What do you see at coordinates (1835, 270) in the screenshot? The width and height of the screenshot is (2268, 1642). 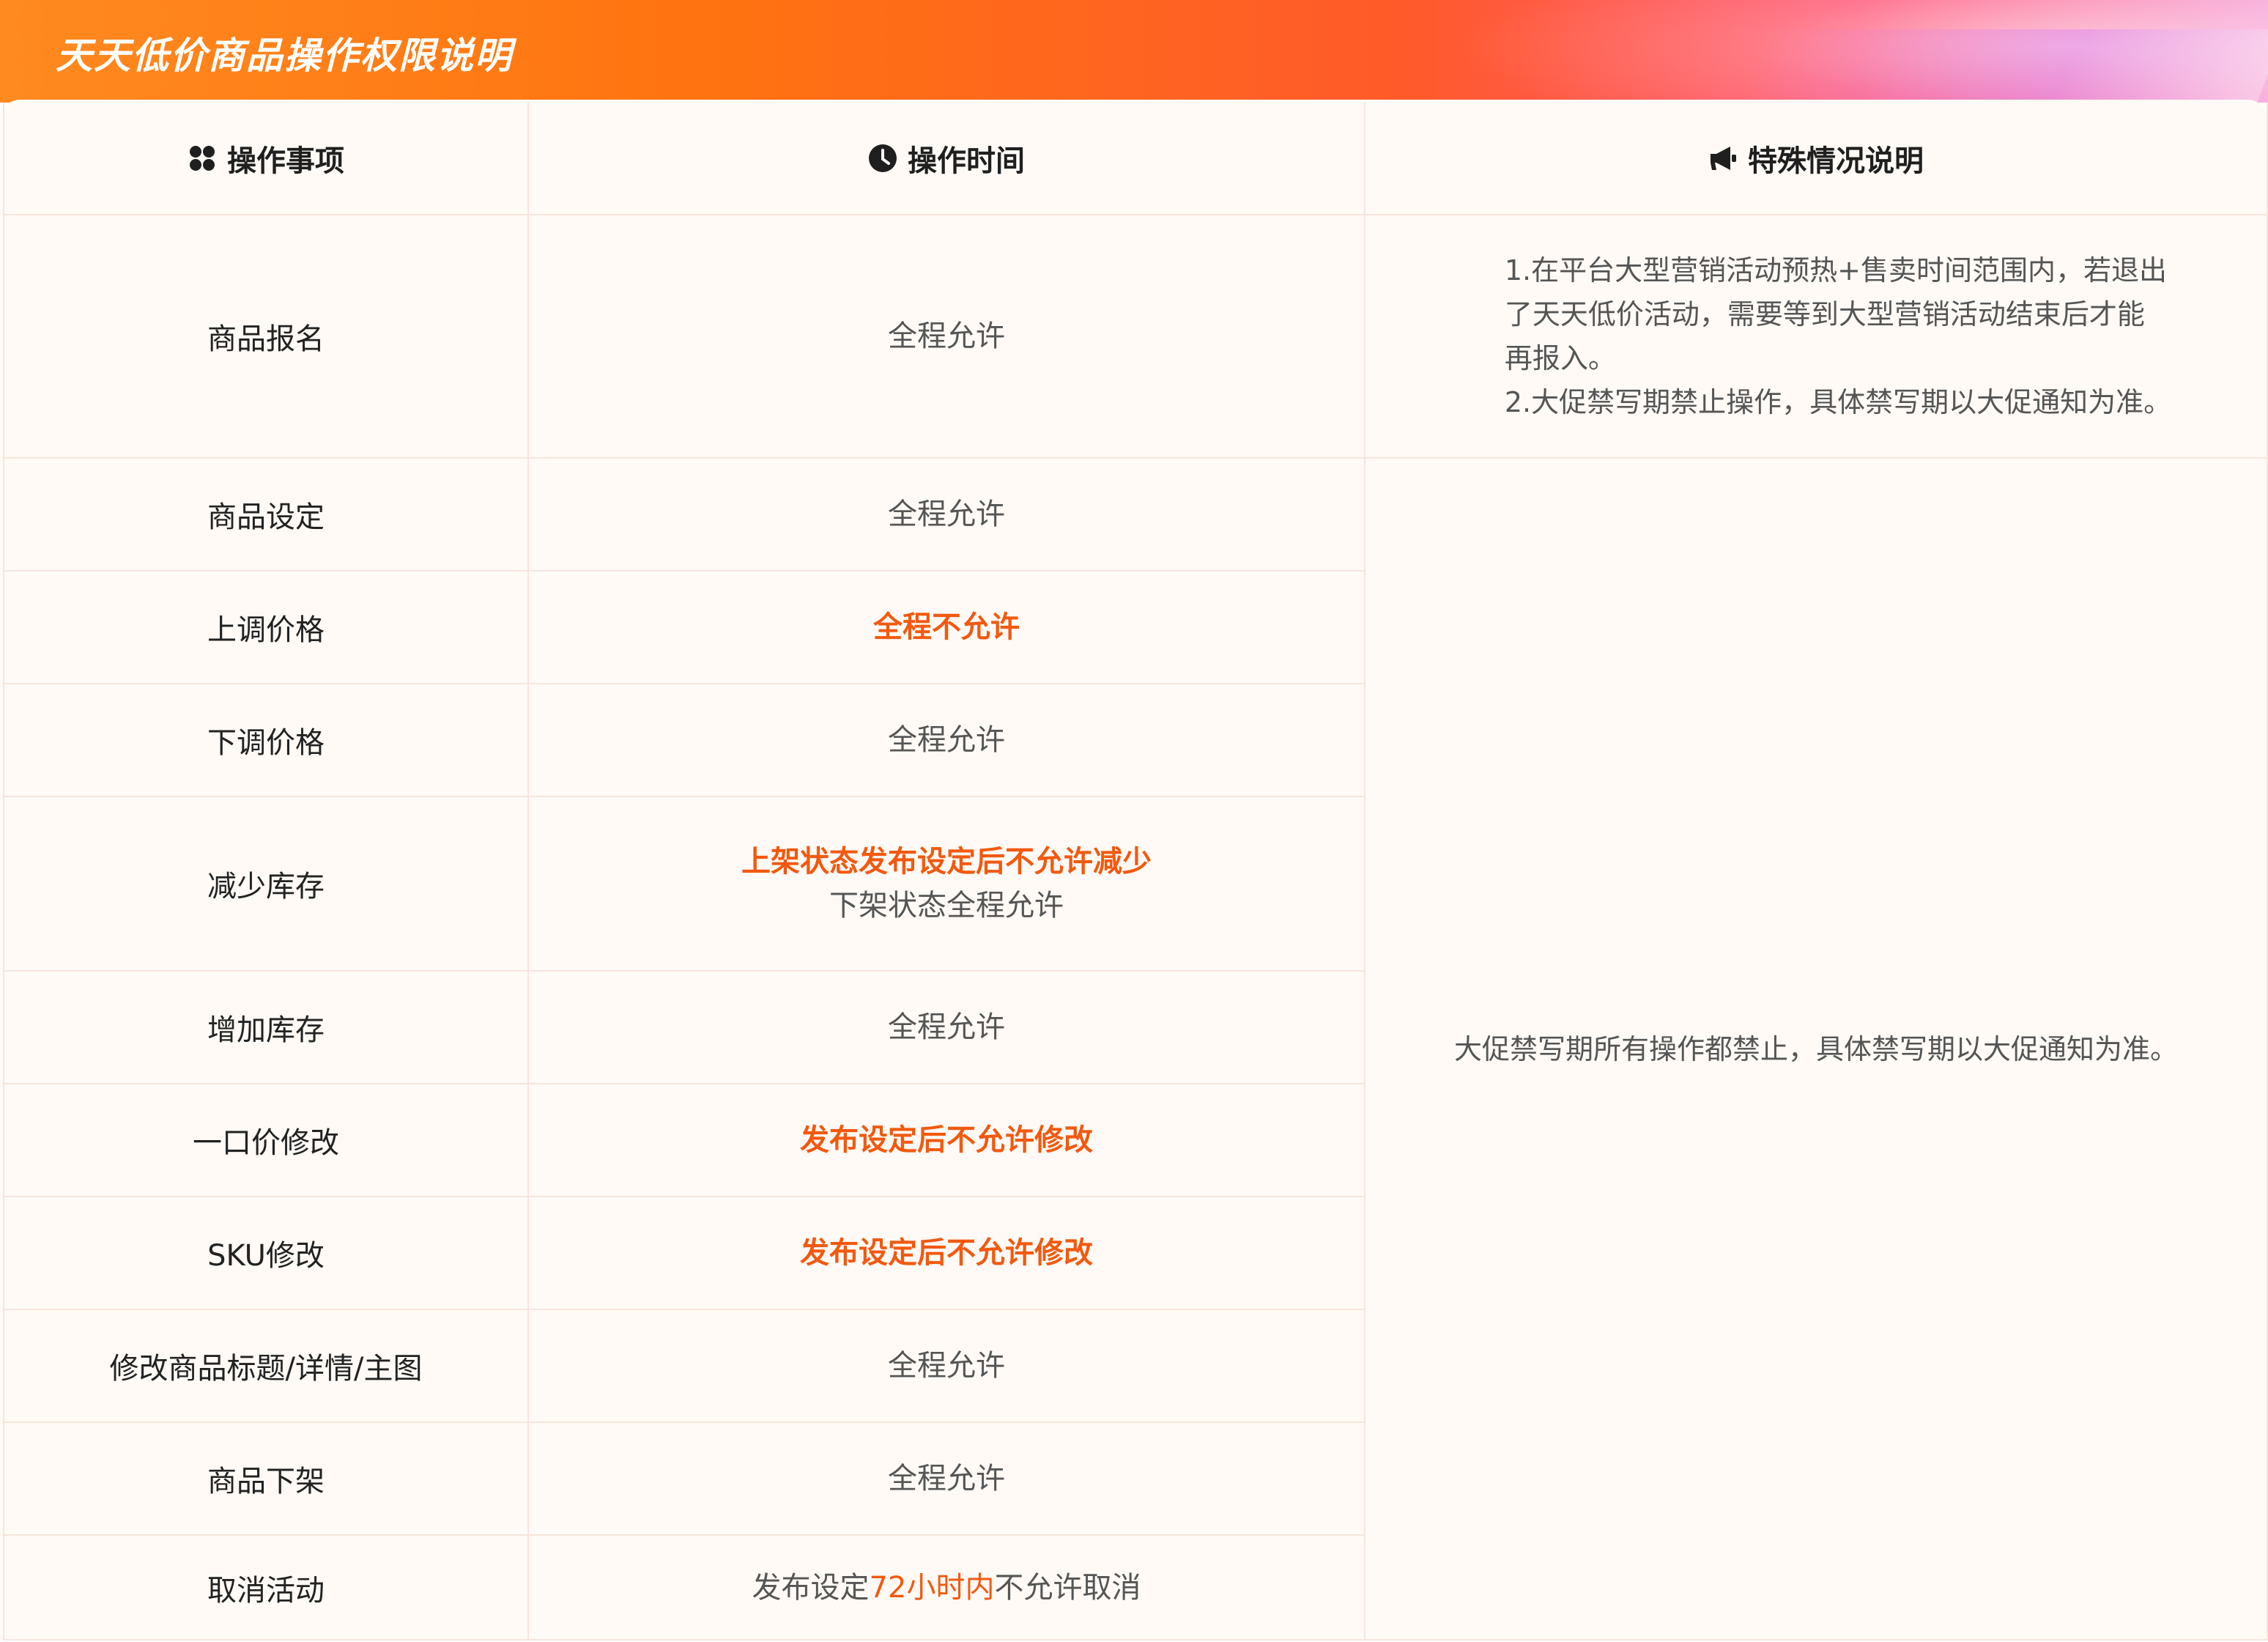 I see `note-line: 1.在平台大型营销活动预热+售卖时间范围内，若退出` at bounding box center [1835, 270].